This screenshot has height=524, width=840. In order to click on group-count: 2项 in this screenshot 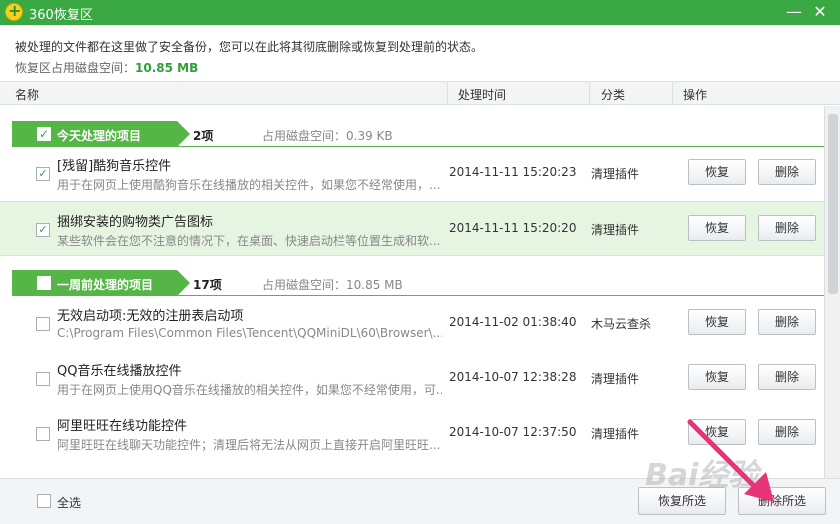, I will do `click(203, 136)`.